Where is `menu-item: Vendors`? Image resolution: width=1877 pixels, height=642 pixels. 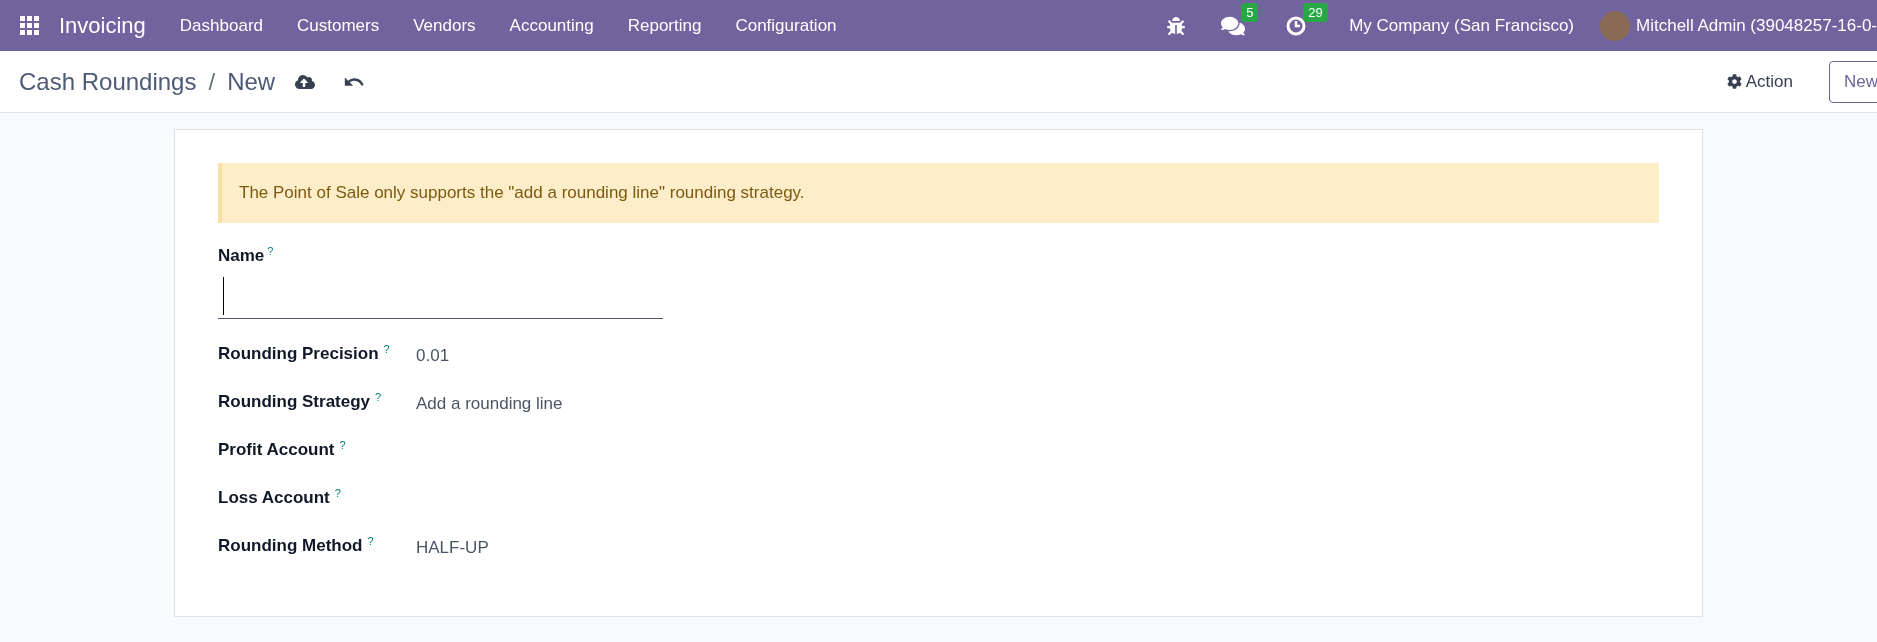
menu-item: Vendors is located at coordinates (444, 25).